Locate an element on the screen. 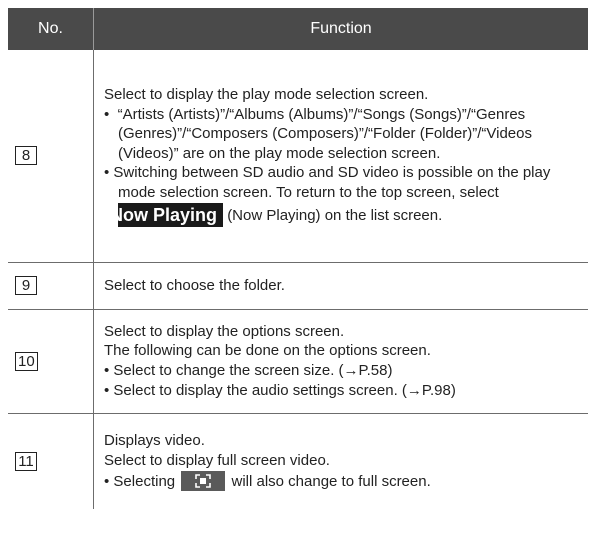 This screenshot has width=595, height=534. table-header-row: No. Function is located at coordinates (298, 29).